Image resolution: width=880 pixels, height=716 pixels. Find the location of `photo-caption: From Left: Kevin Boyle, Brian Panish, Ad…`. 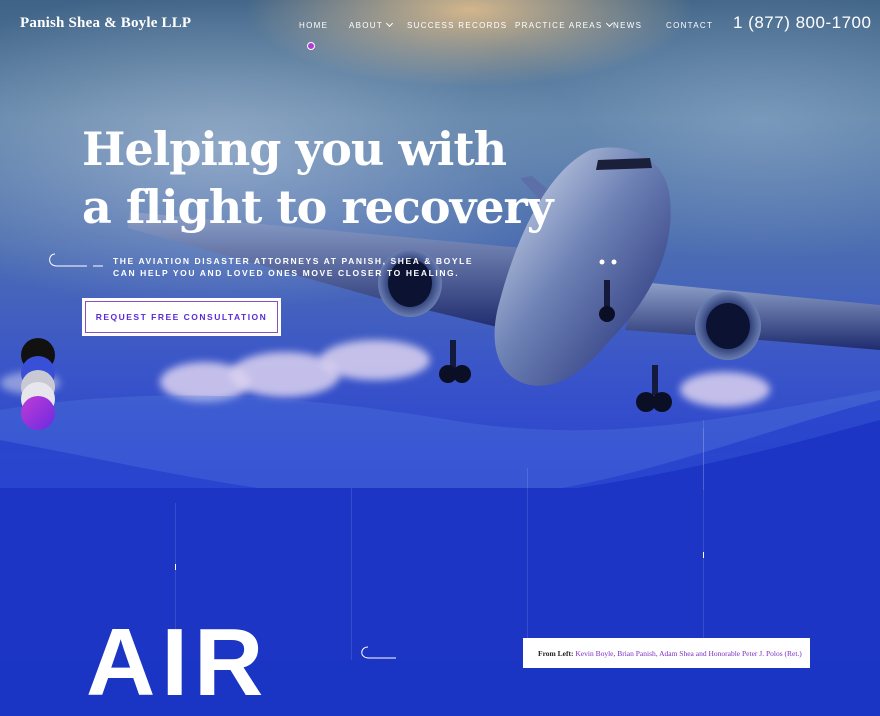

photo-caption: From Left: Kevin Boyle, Brian Panish, Ad… is located at coordinates (666, 653).